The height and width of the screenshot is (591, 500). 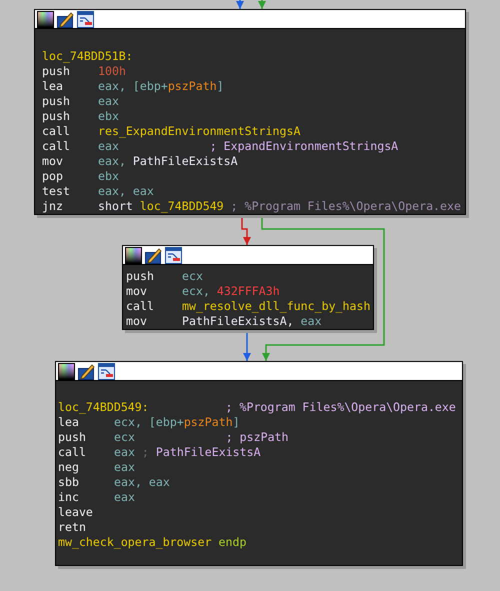 What do you see at coordinates (173, 437) in the screenshot?
I see `code-line: push ecx ; pszPath` at bounding box center [173, 437].